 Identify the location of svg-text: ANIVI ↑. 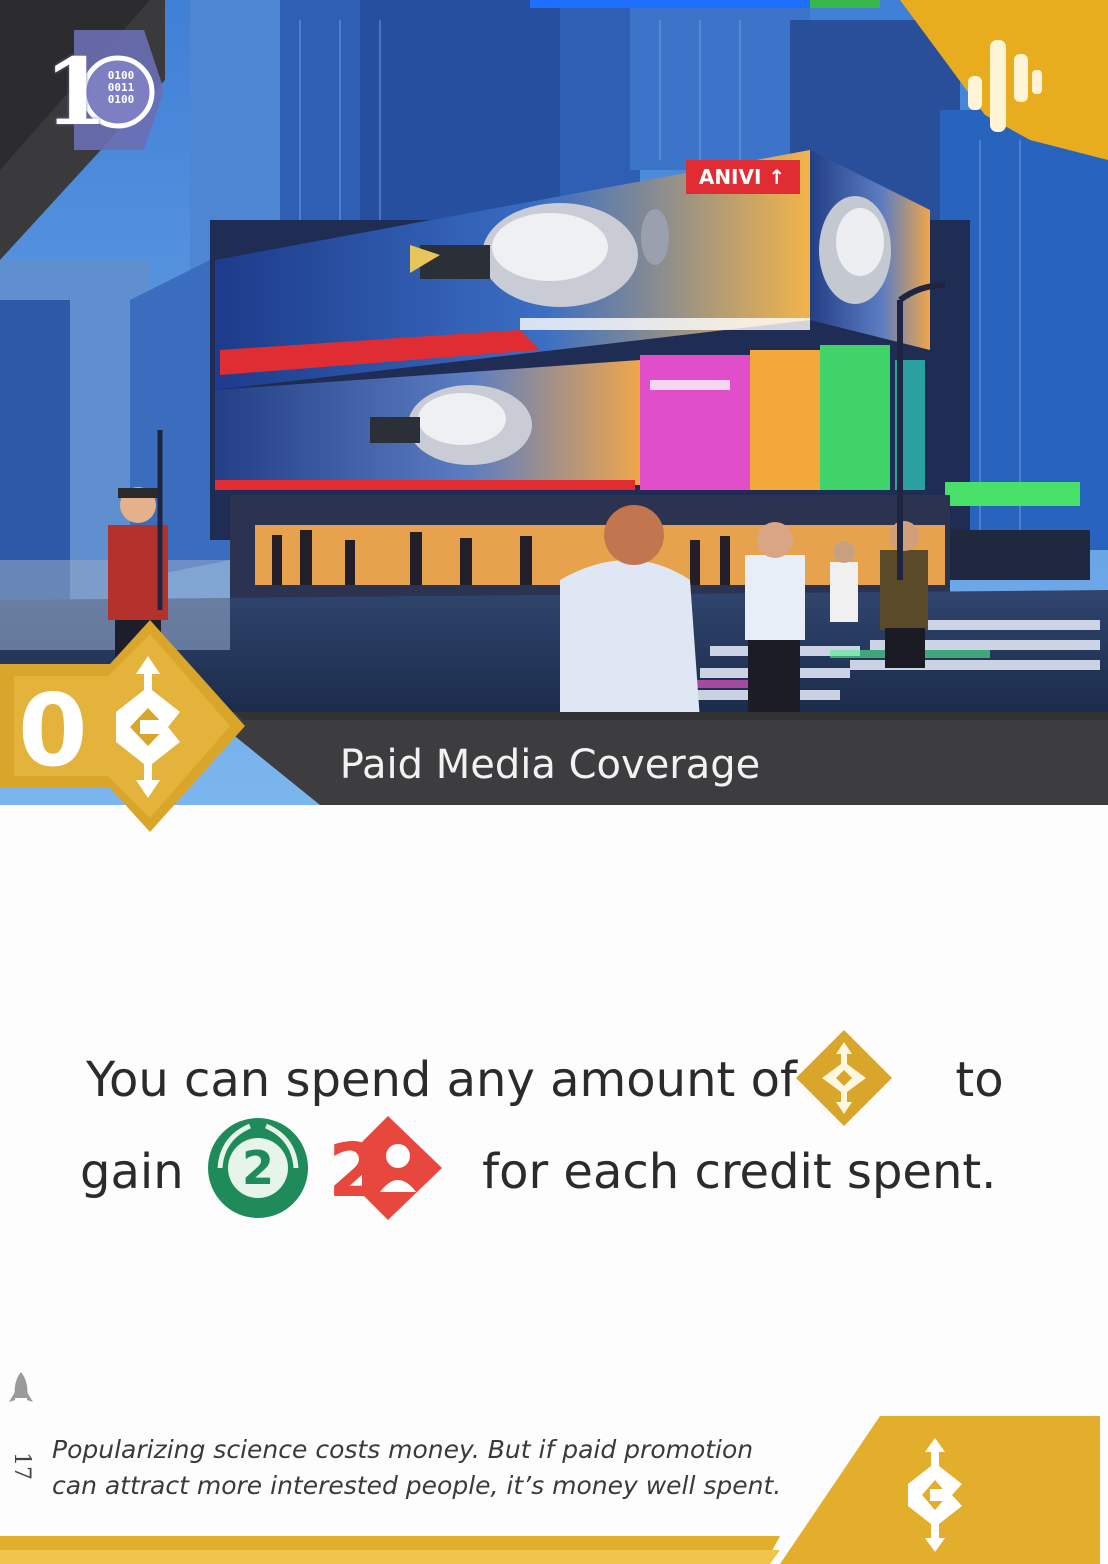
(742, 177).